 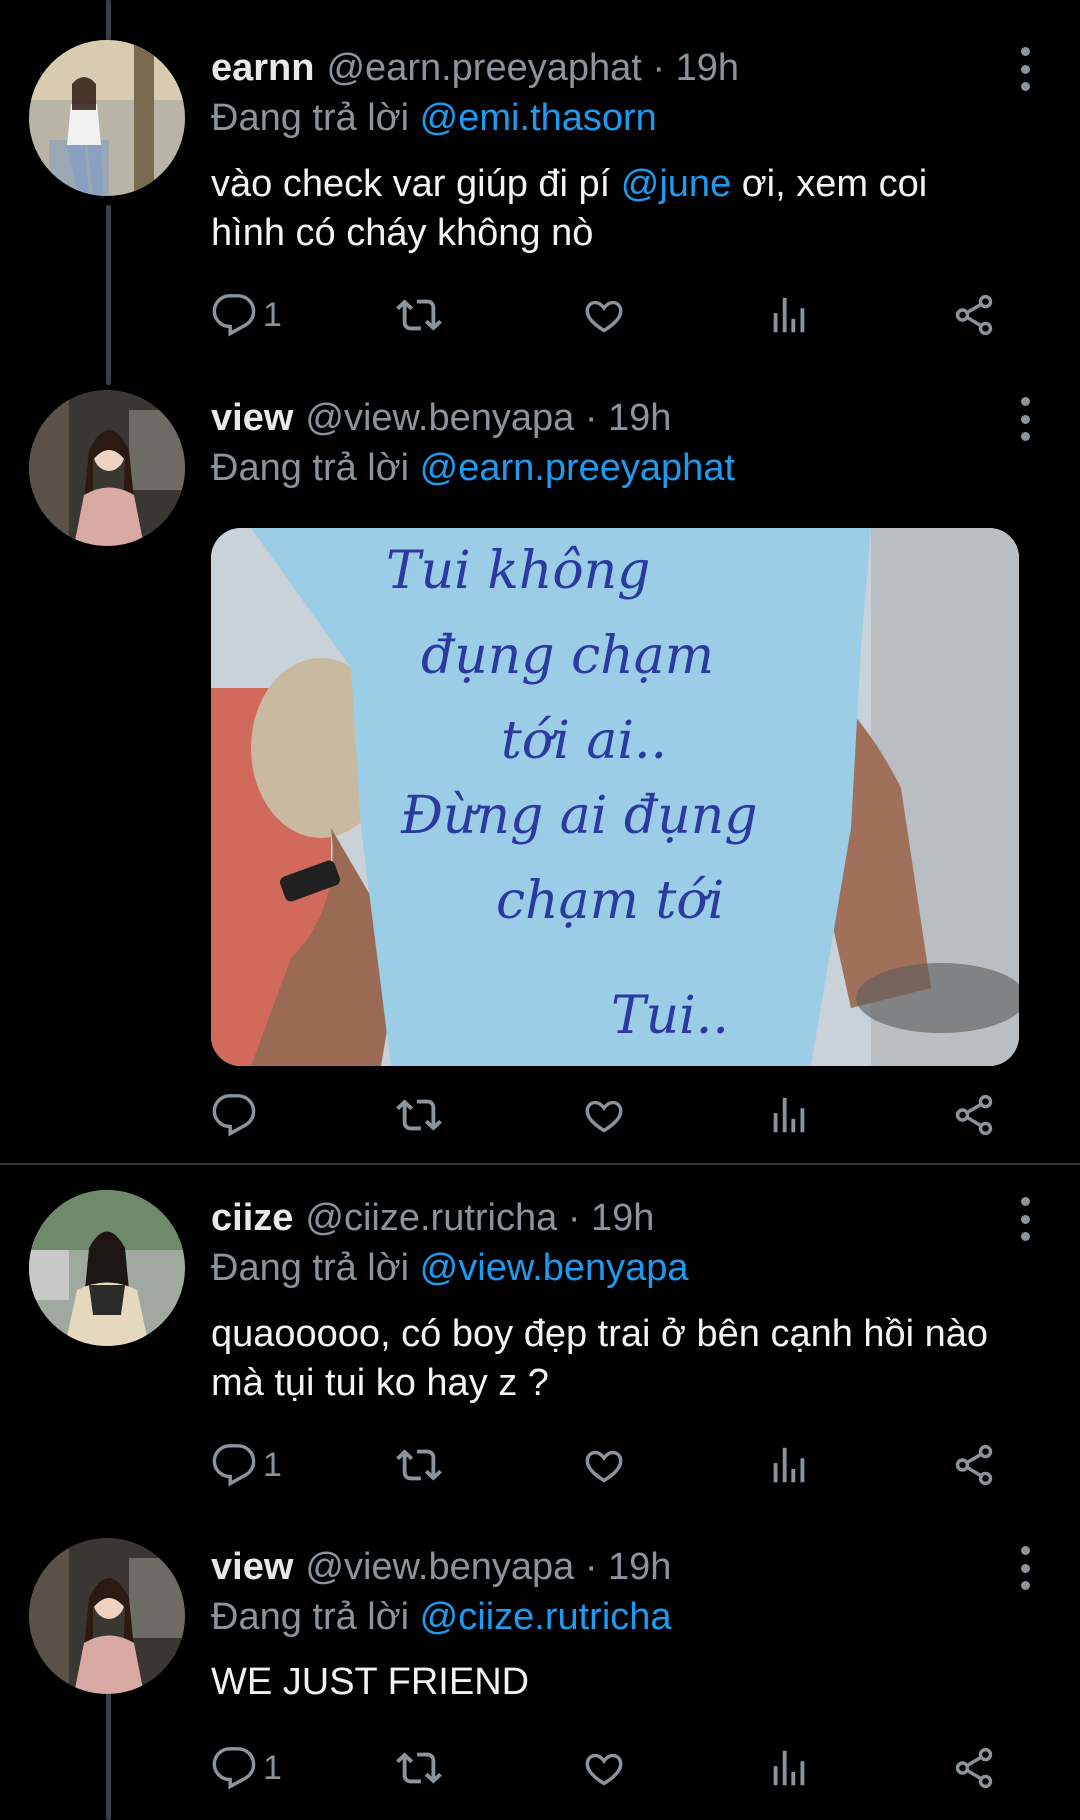 What do you see at coordinates (584, 741) in the screenshot?
I see `handwriting-line: tới ai..` at bounding box center [584, 741].